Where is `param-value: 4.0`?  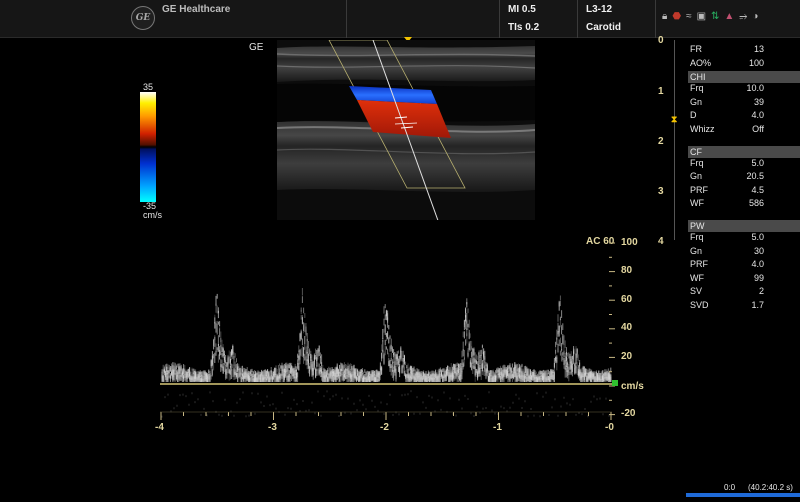
param-value: 4.0 is located at coordinates (757, 264).